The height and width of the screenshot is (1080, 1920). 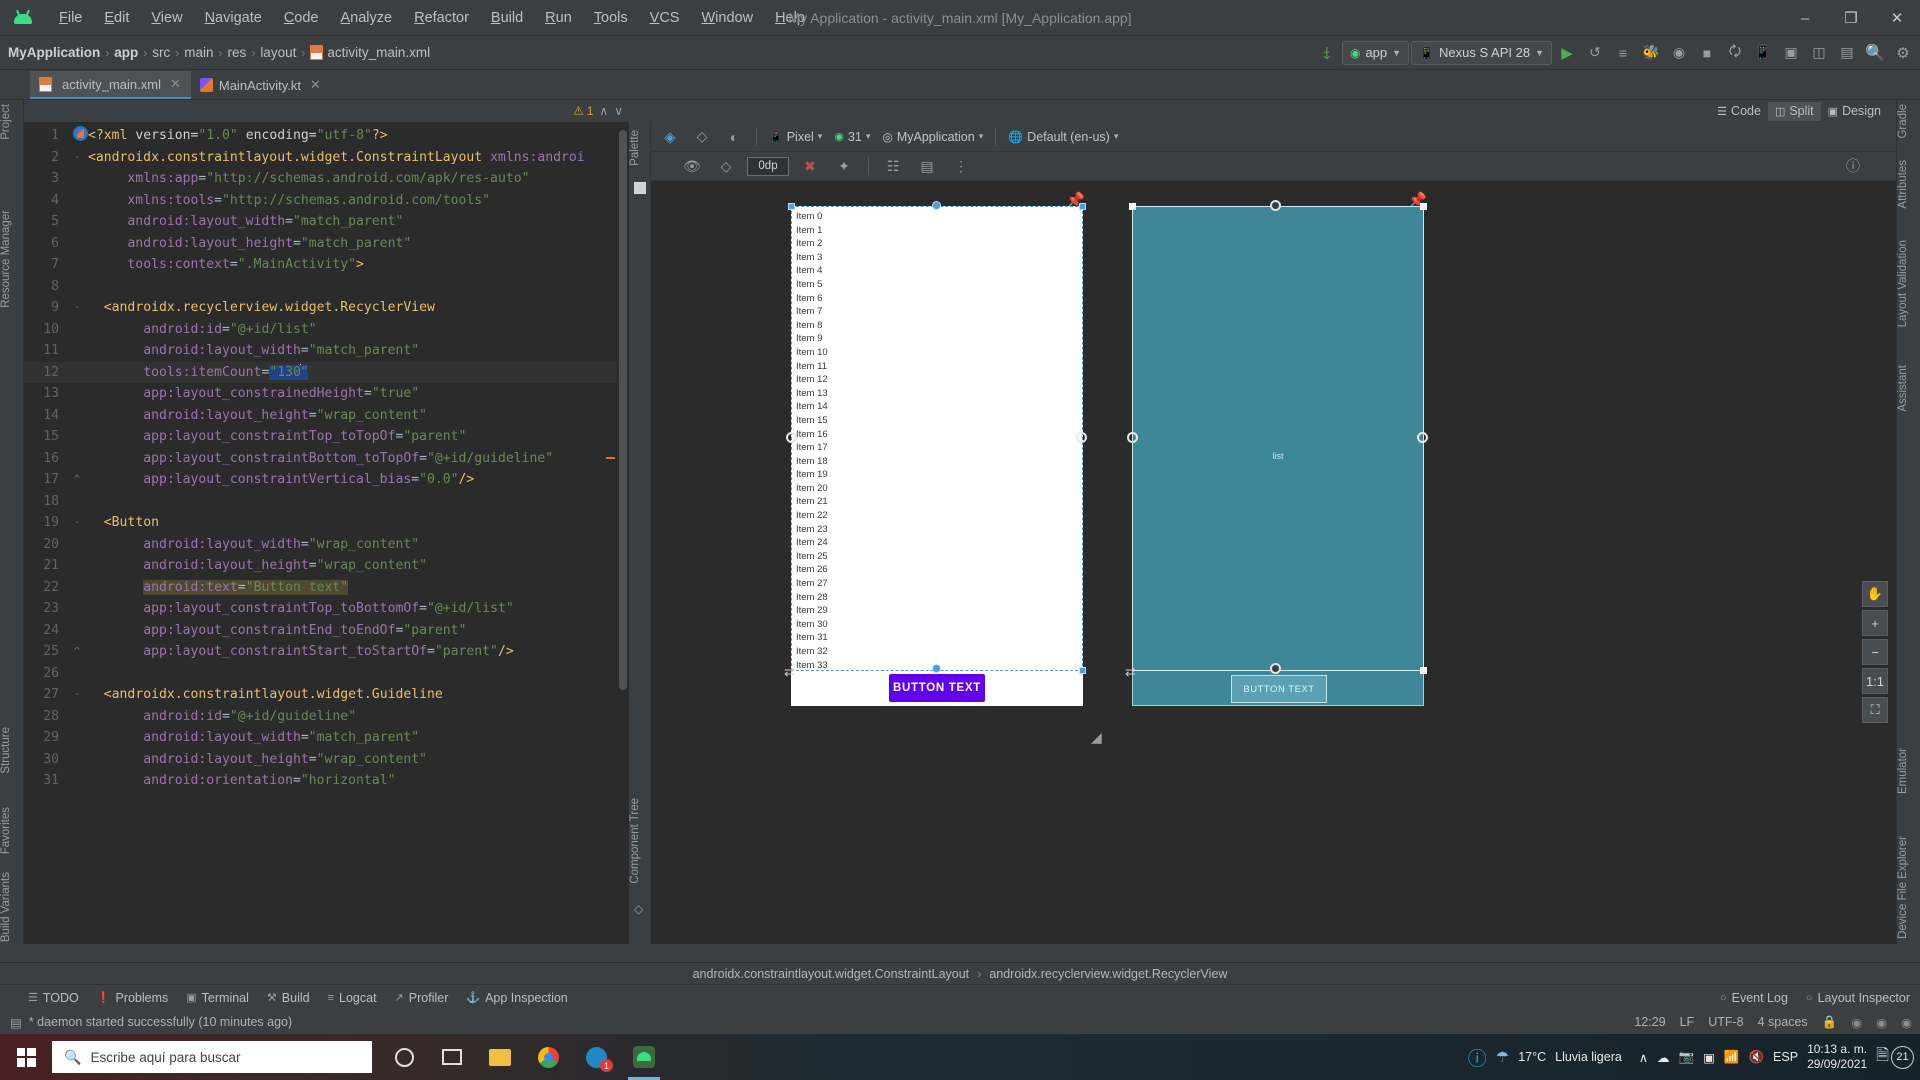 What do you see at coordinates (1875, 681) in the screenshot?
I see `zoom-actual-icon: 1:1` at bounding box center [1875, 681].